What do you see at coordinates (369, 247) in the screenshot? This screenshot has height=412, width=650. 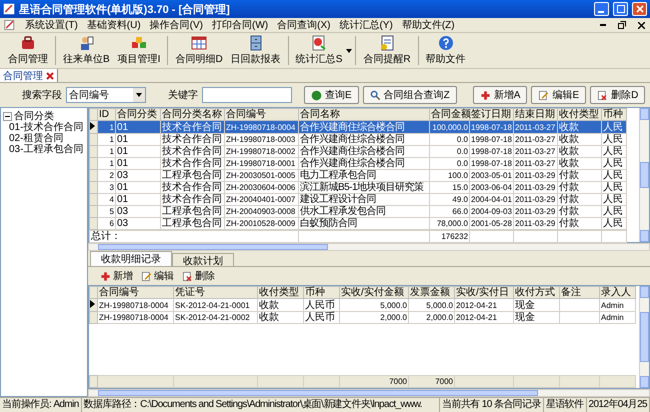 I see `horizontal-scrollbar` at bounding box center [369, 247].